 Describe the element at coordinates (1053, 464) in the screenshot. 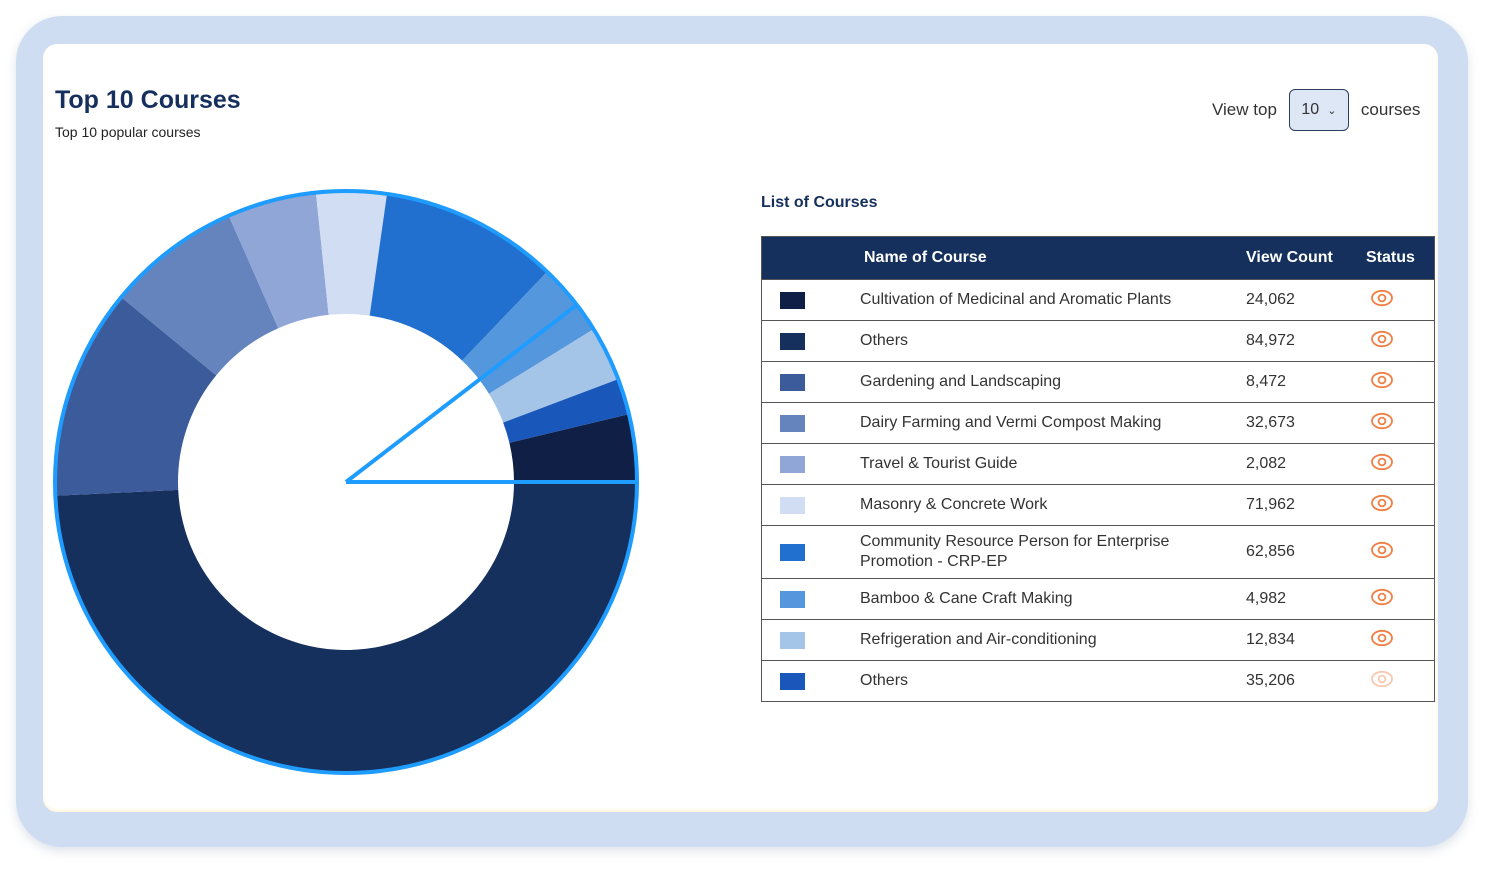

I see `course-name-cell: Travel & Tourist Guide` at that location.